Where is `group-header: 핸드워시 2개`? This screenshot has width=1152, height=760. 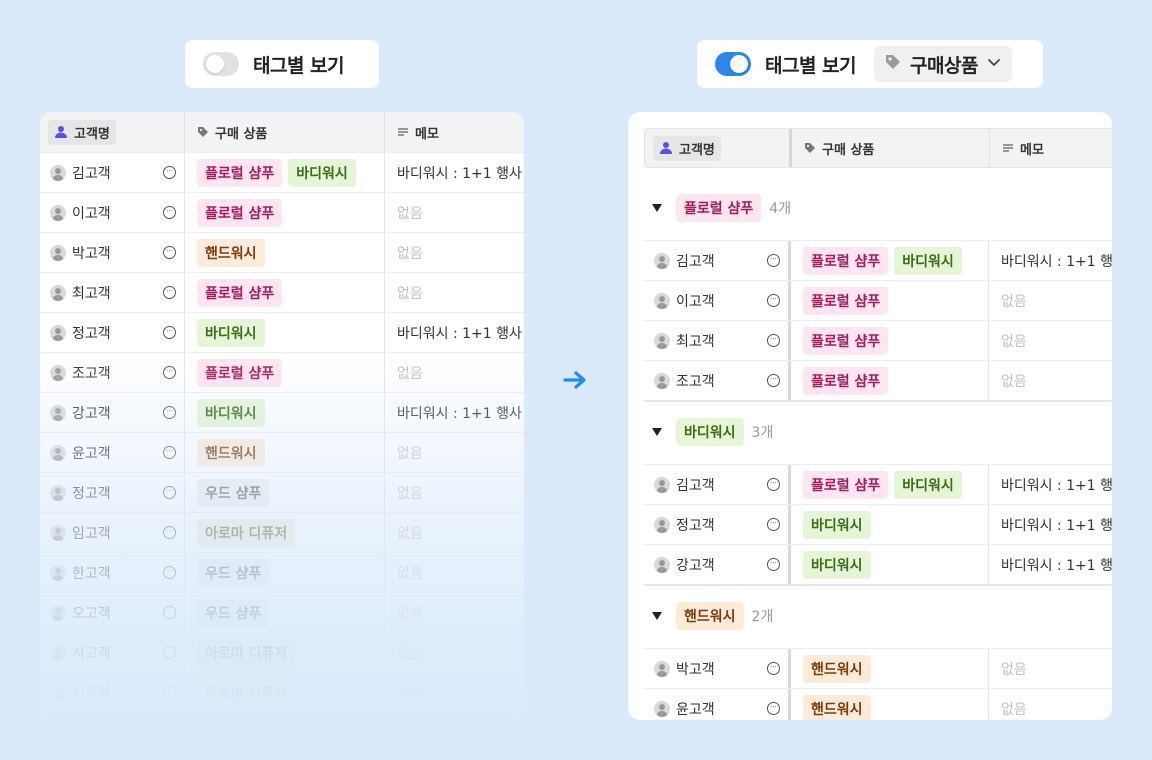 group-header: 핸드워시 2개 is located at coordinates (878, 616).